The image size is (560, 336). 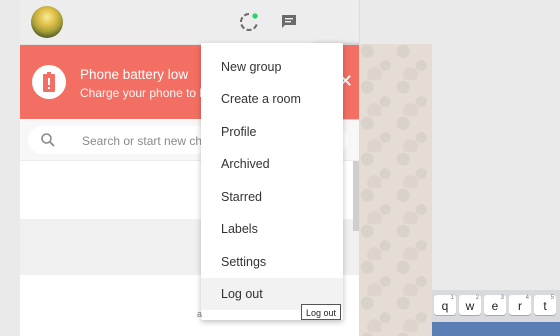 What do you see at coordinates (272, 132) in the screenshot?
I see `menu-item-profile: Profile` at bounding box center [272, 132].